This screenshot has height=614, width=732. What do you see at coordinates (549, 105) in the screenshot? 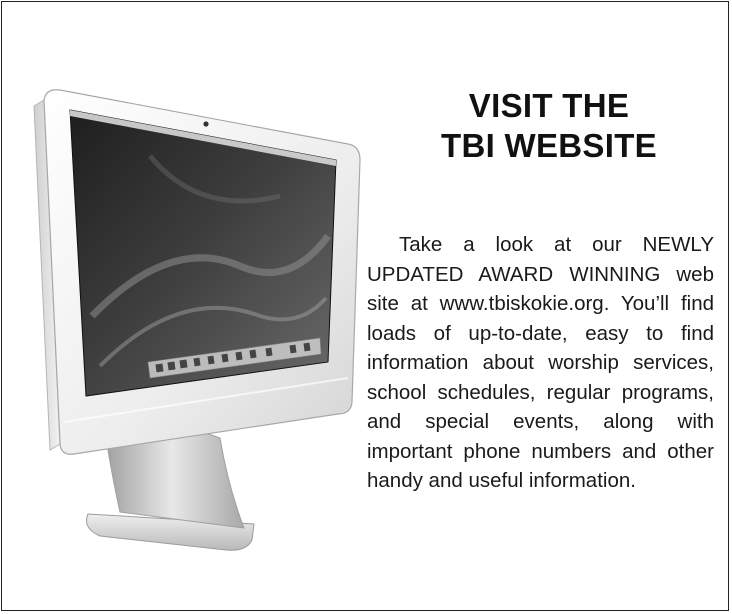
I see `title-line-1: VISIT THE` at bounding box center [549, 105].